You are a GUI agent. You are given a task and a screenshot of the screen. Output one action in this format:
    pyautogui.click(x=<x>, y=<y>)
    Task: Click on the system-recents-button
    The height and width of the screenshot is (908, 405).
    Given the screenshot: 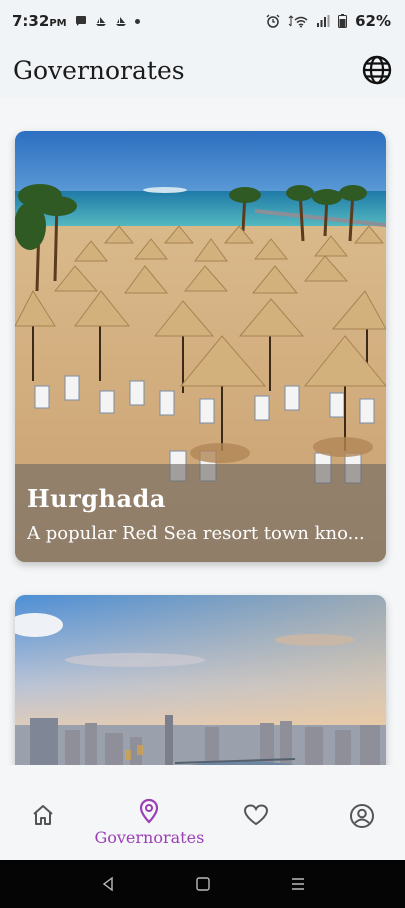 What is the action you would take?
    pyautogui.click(x=298, y=884)
    